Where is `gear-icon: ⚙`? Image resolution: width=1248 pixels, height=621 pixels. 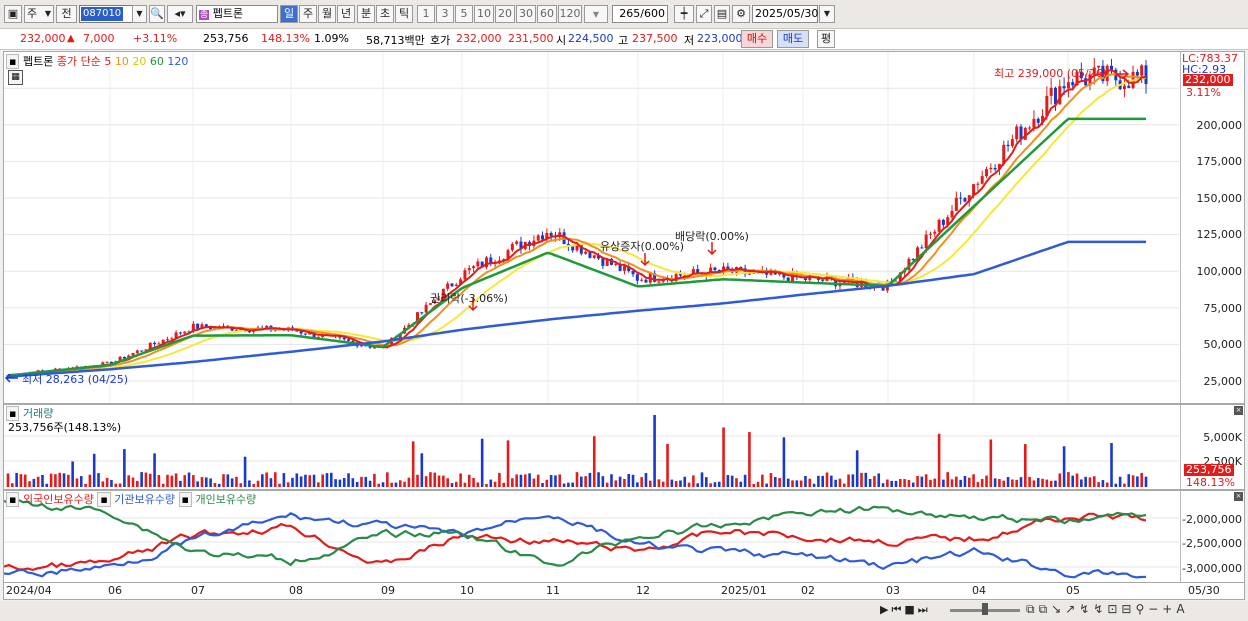 gear-icon: ⚙ is located at coordinates (741, 14).